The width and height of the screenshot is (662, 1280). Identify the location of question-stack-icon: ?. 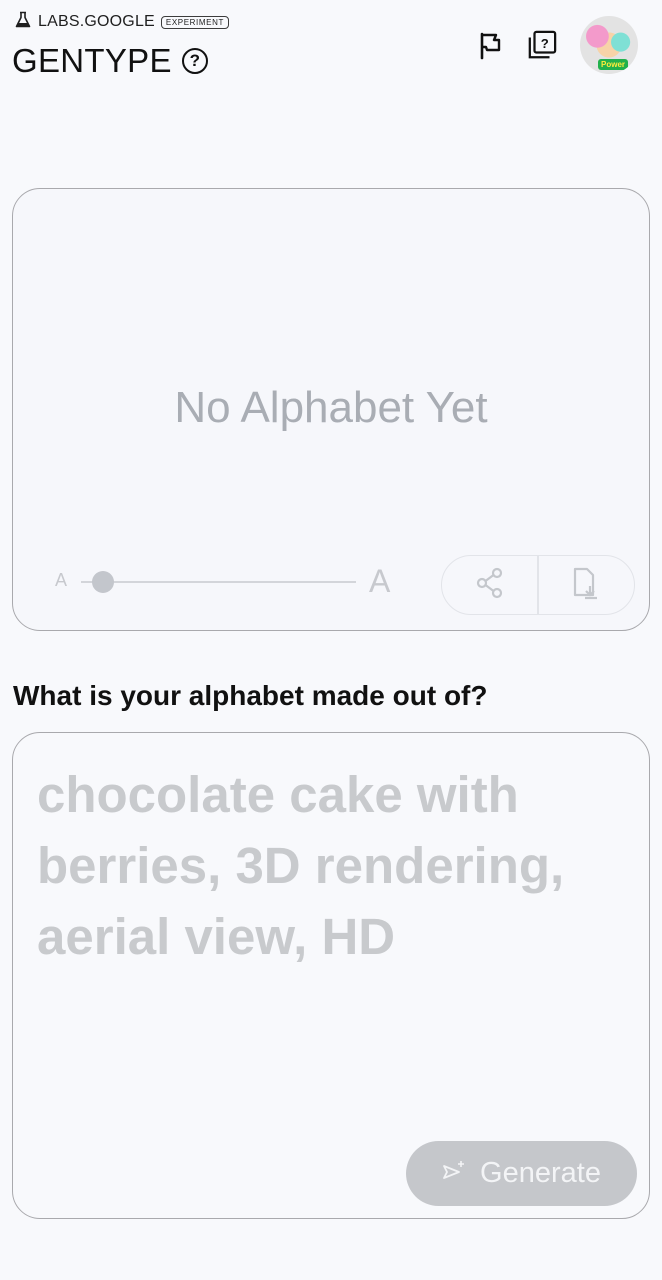
(542, 45).